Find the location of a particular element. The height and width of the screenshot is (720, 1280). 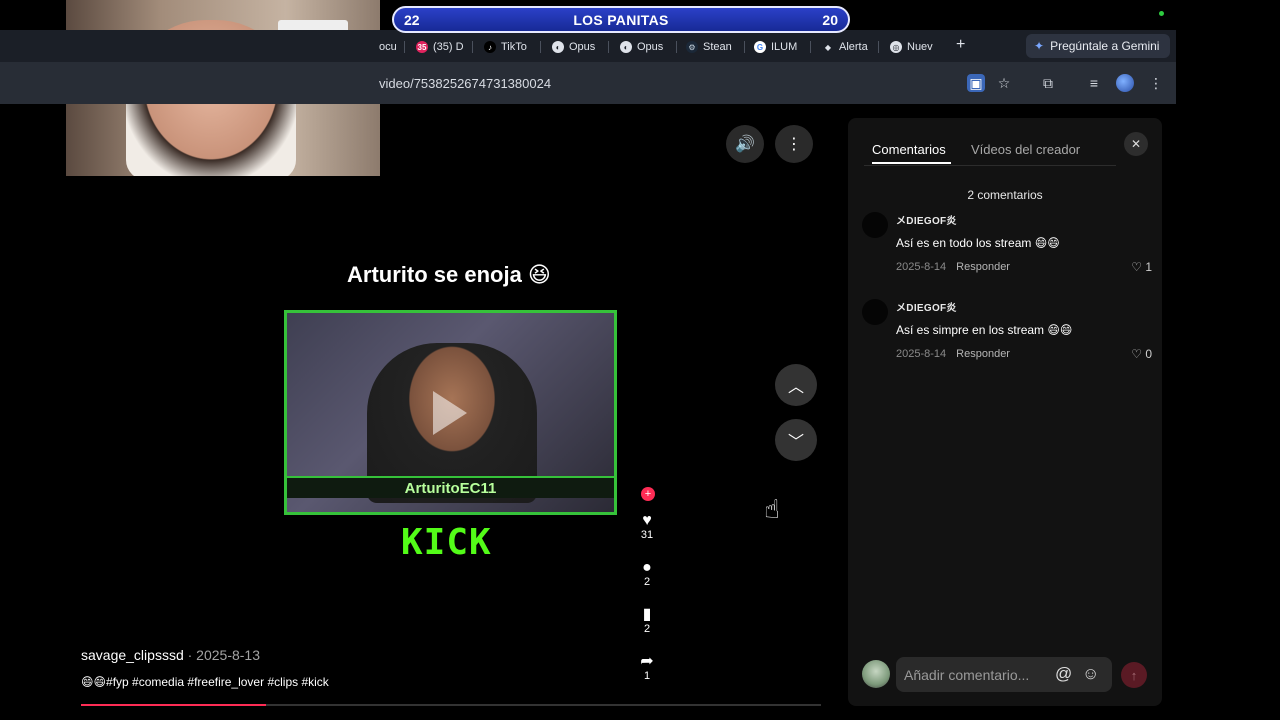

tab-label: Alerta is located at coordinates (853, 47).